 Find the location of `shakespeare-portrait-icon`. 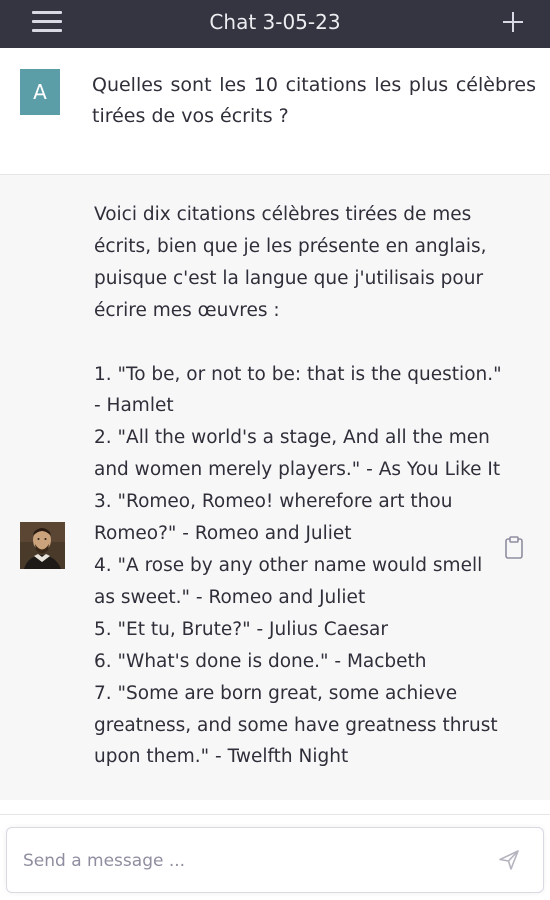

shakespeare-portrait-icon is located at coordinates (42, 545).